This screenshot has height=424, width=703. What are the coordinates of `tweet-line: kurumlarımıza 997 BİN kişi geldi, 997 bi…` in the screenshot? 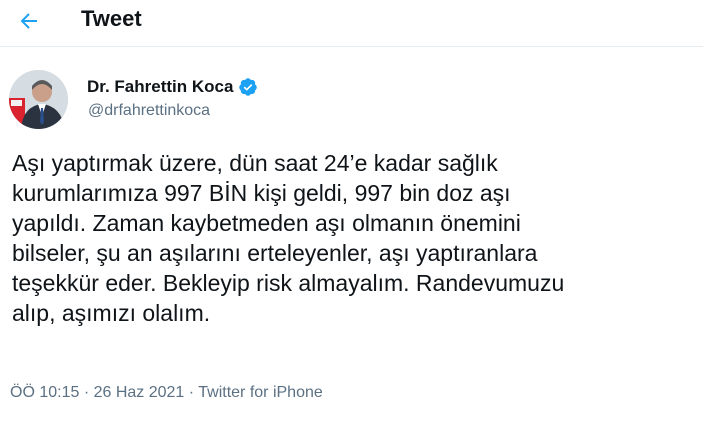 It's located at (261, 193).